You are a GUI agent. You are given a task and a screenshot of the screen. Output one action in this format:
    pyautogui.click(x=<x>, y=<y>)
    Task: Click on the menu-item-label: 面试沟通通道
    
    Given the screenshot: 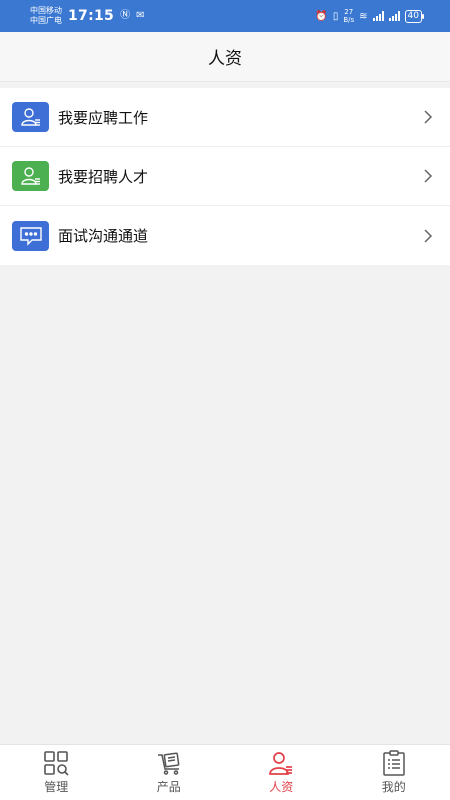 What is the action you would take?
    pyautogui.click(x=103, y=236)
    